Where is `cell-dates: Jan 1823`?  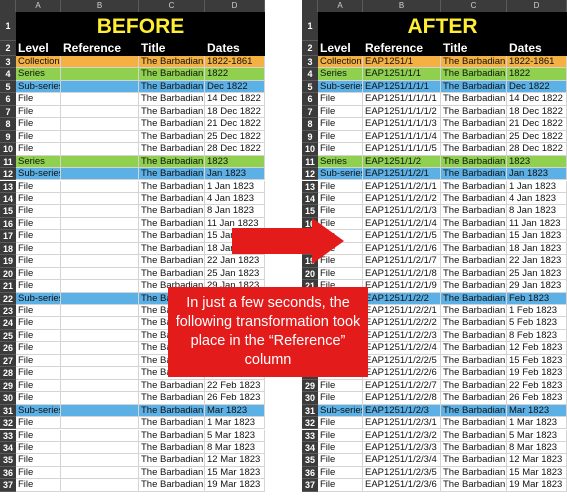
cell-dates: Jan 1823 is located at coordinates (235, 174).